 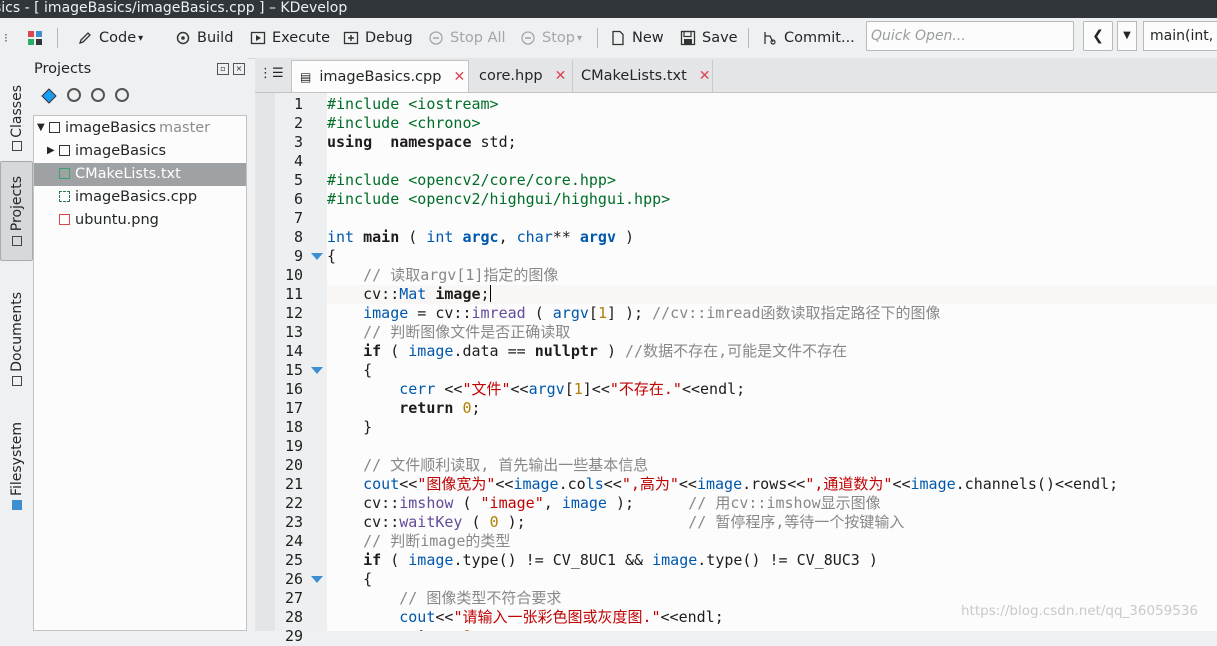 What do you see at coordinates (122, 95) in the screenshot?
I see `clean-selection-gear-icon` at bounding box center [122, 95].